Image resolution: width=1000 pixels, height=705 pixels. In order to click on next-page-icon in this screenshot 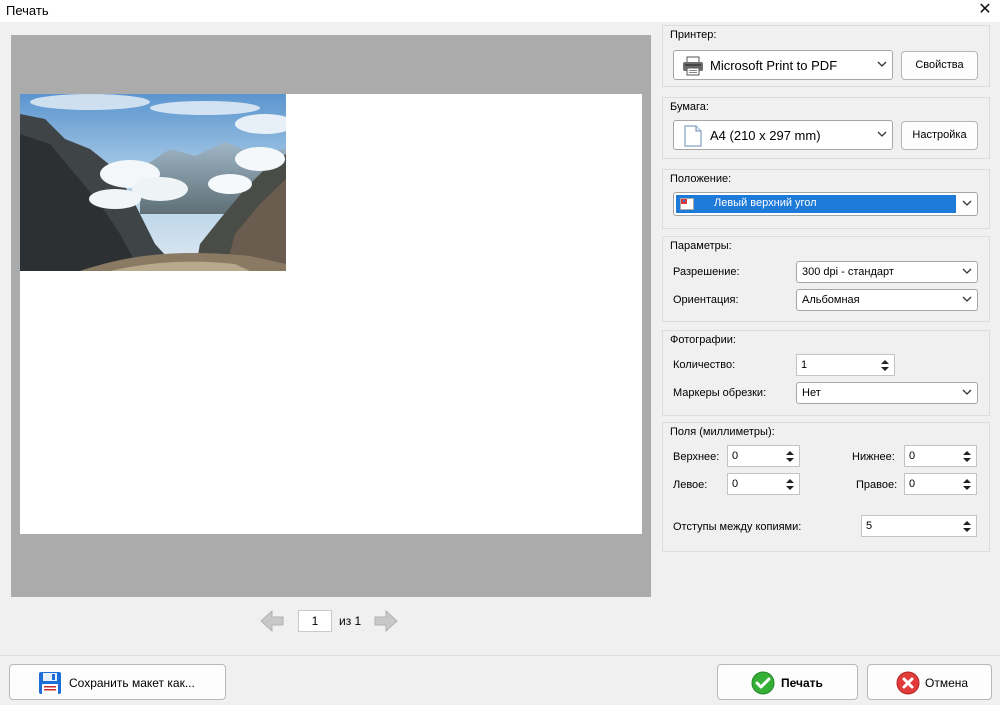, I will do `click(386, 621)`.